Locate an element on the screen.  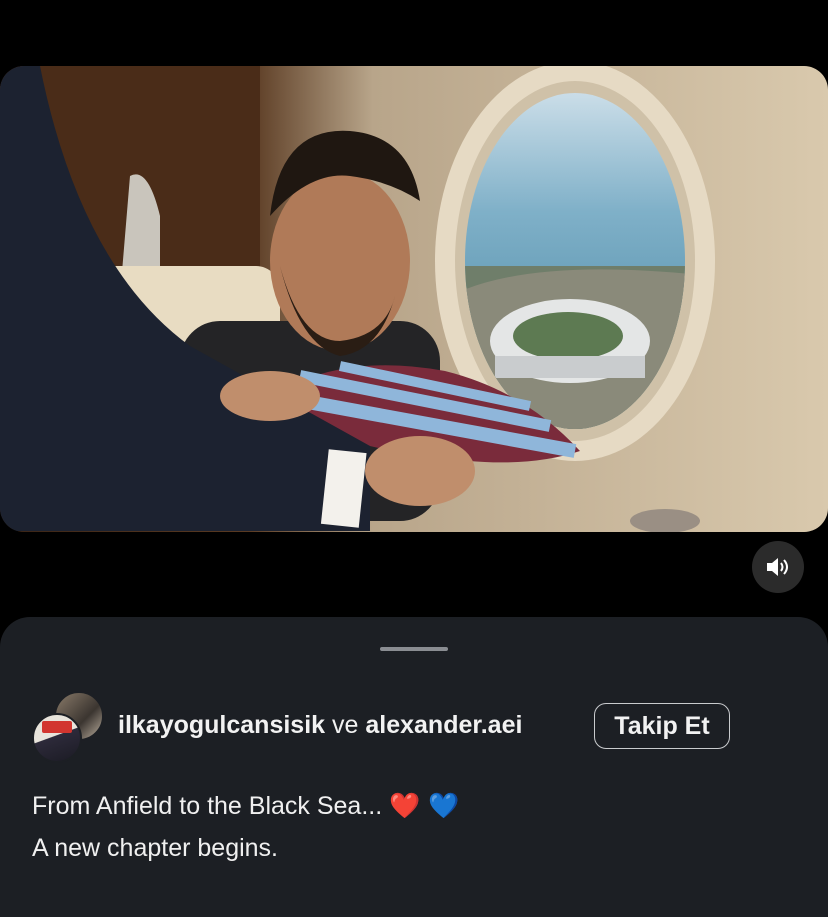
mute-toggle-button is located at coordinates (778, 567).